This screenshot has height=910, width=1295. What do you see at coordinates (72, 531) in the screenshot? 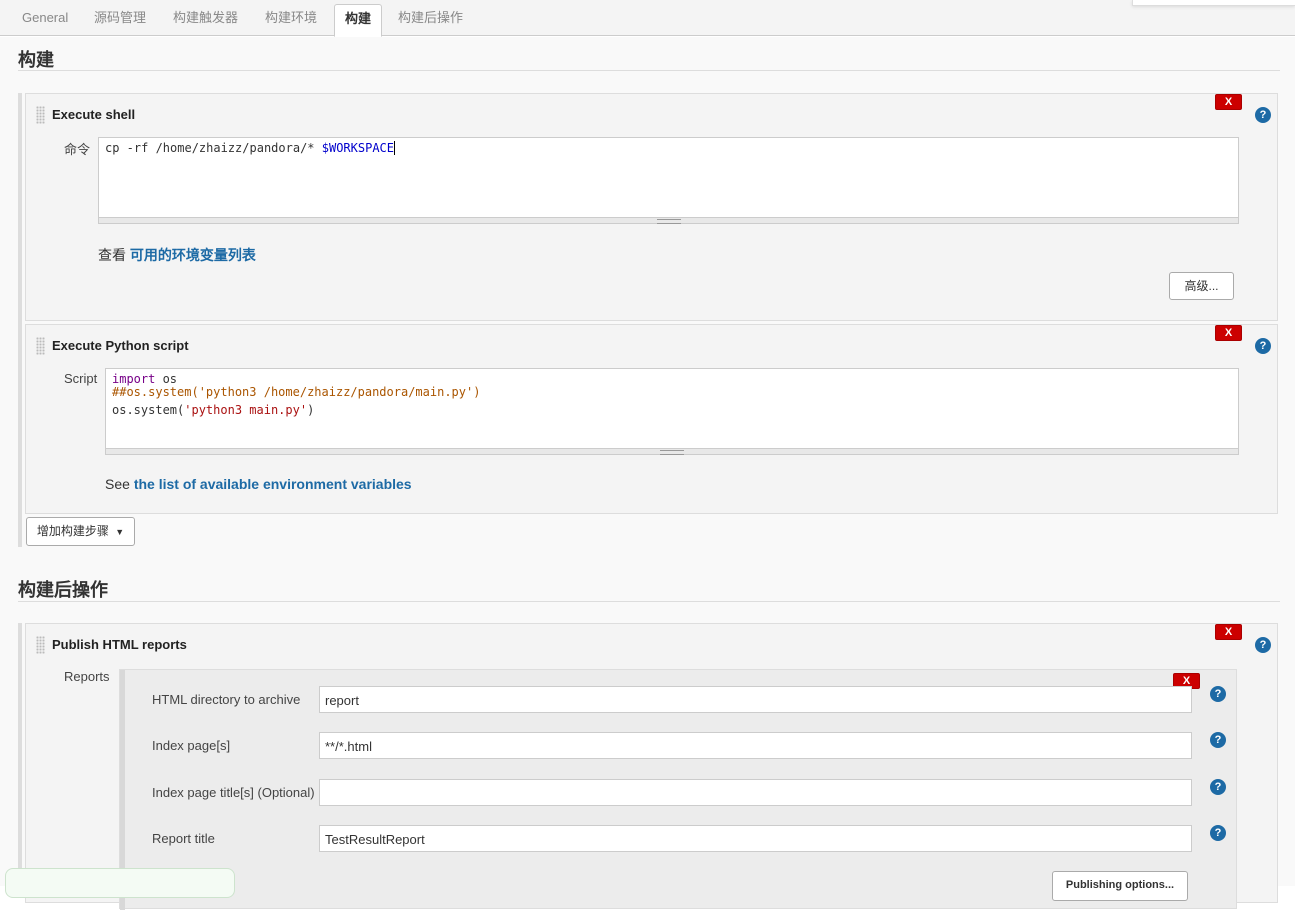
I see `add-build-step-label: 增加构建步骤` at bounding box center [72, 531].